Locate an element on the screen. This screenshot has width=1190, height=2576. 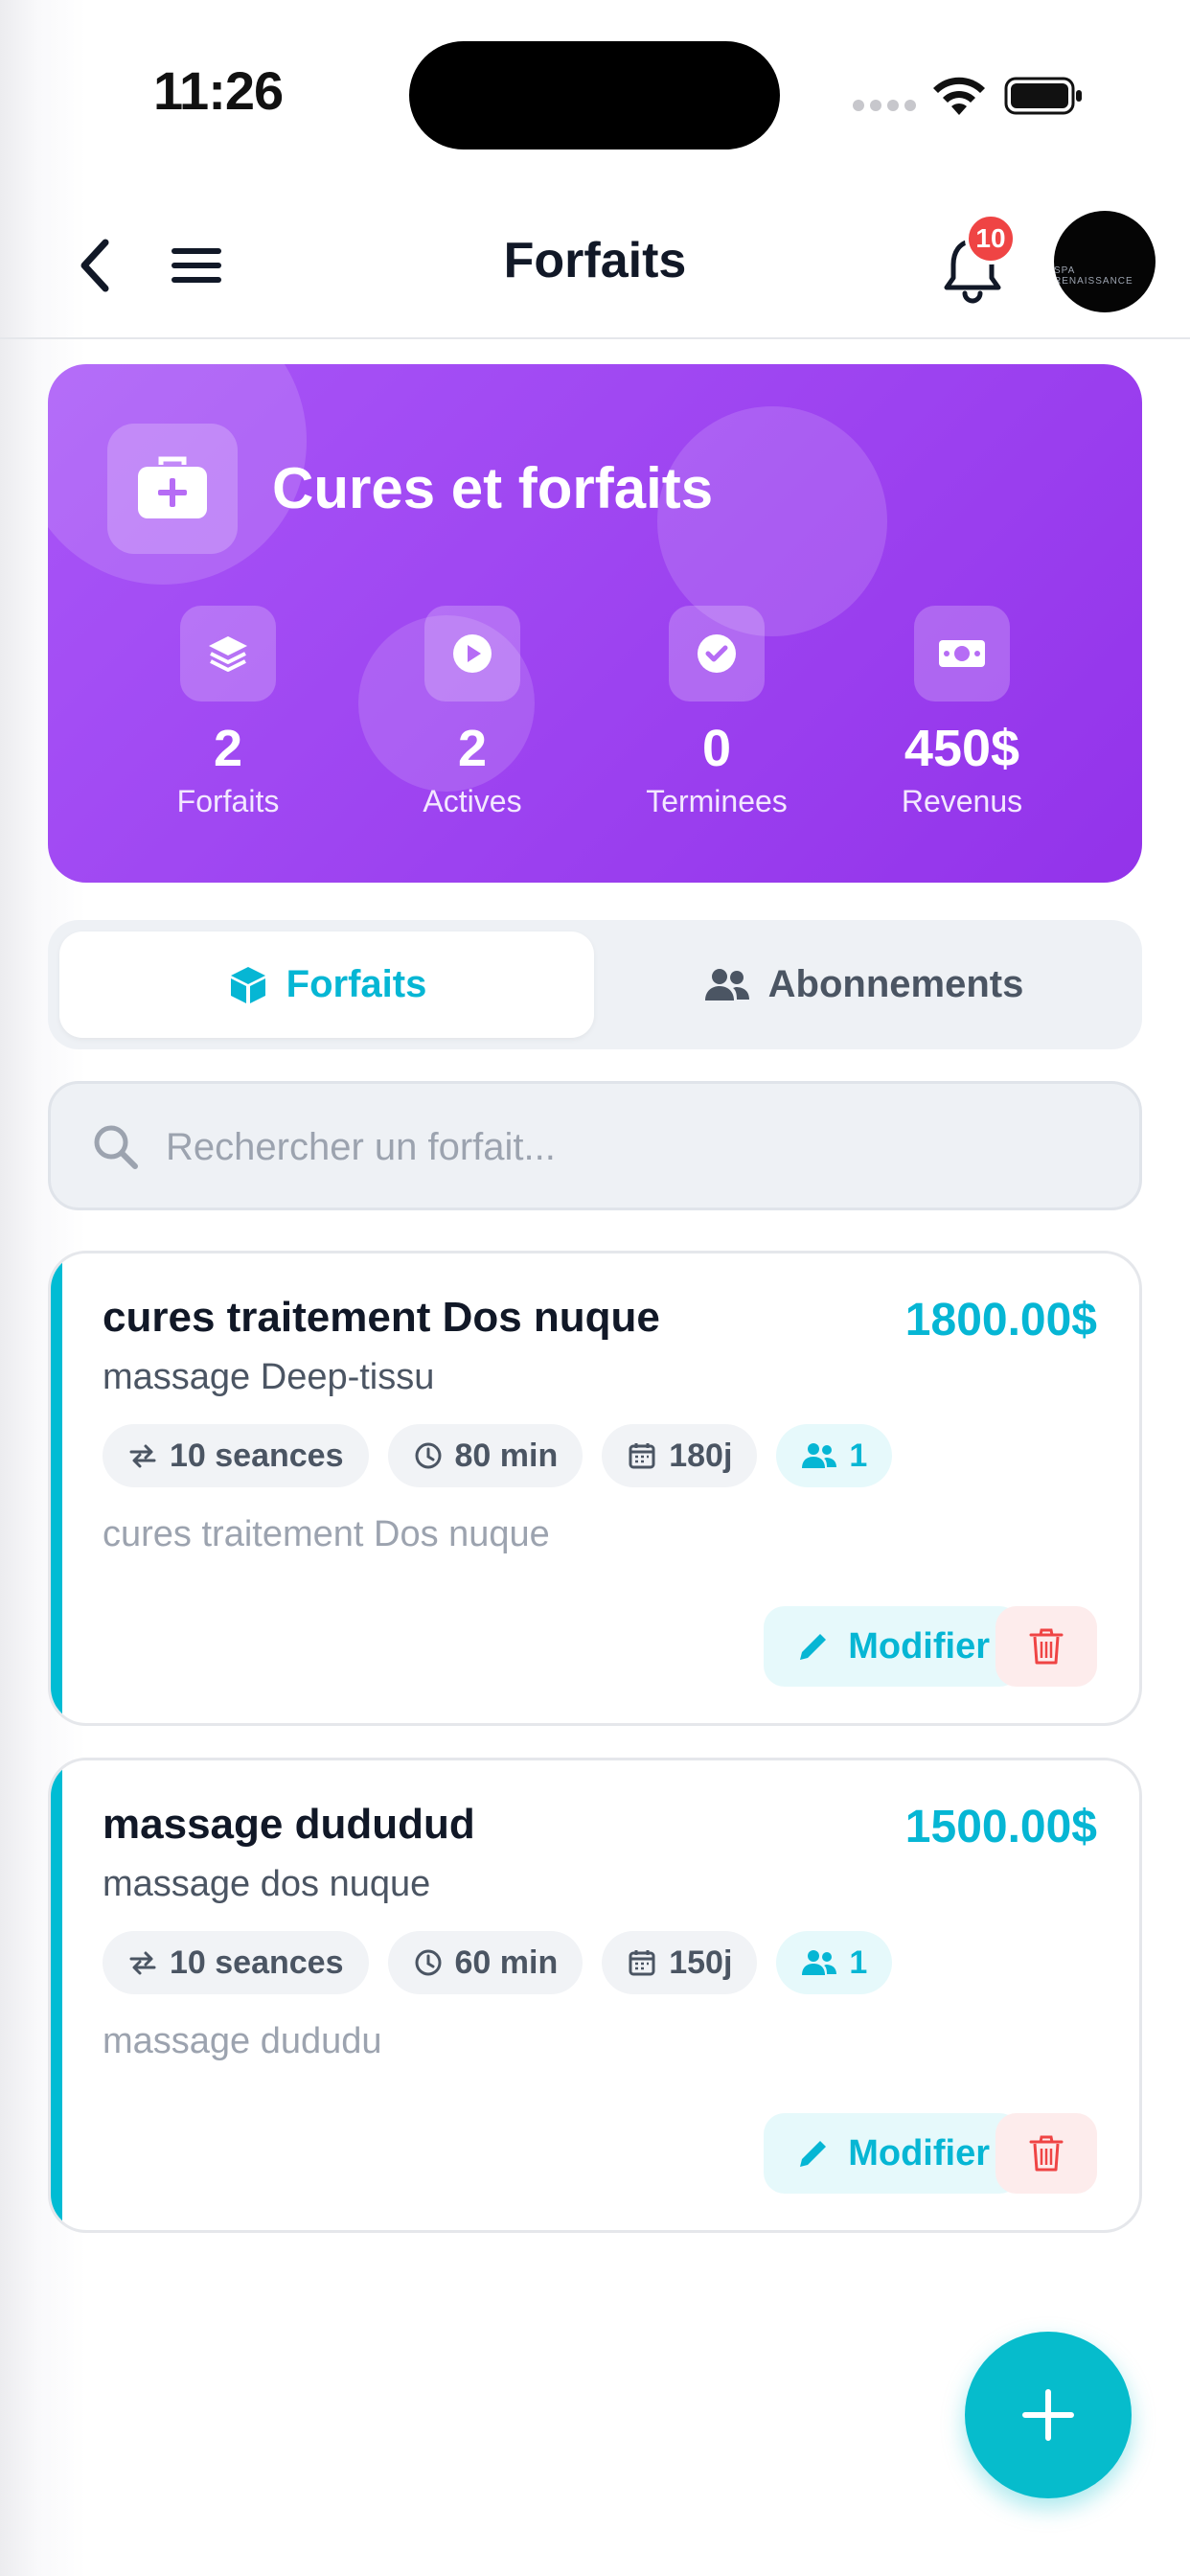
stat-revenus: 450$ Revenus is located at coordinates (962, 712).